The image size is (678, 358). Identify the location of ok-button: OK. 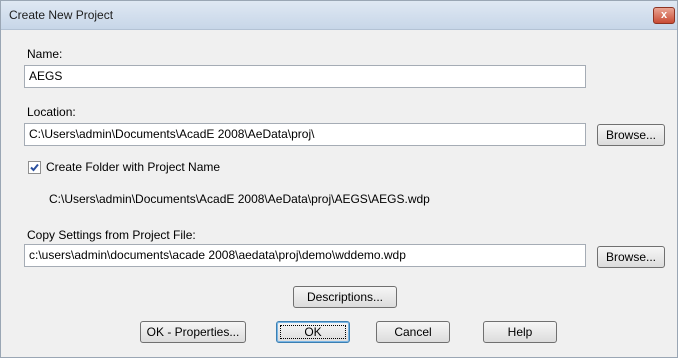
(313, 332).